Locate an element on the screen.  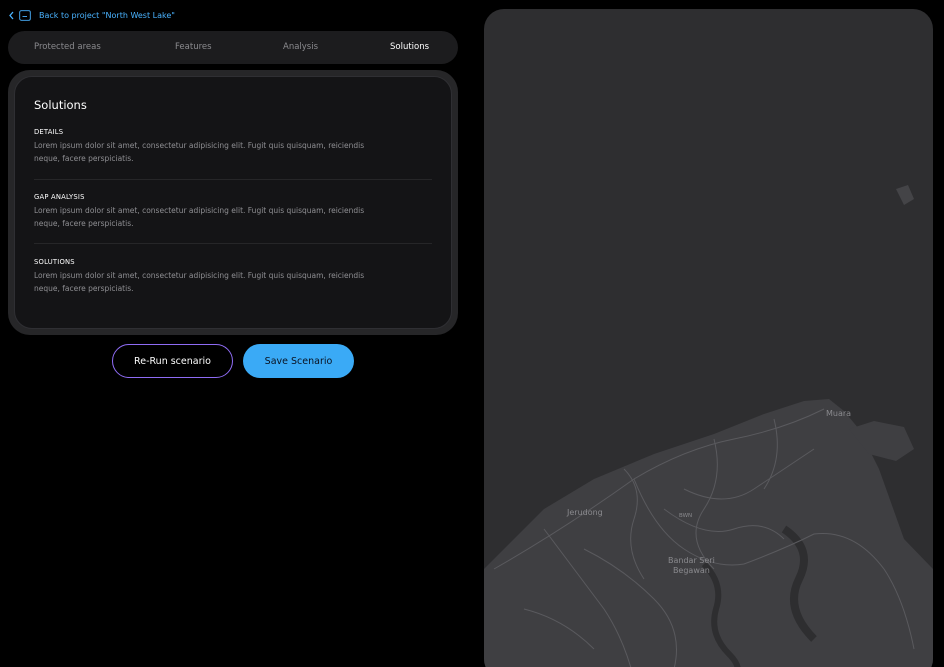
map-label-city: Bandar Seri Begawan is located at coordinates (691, 566).